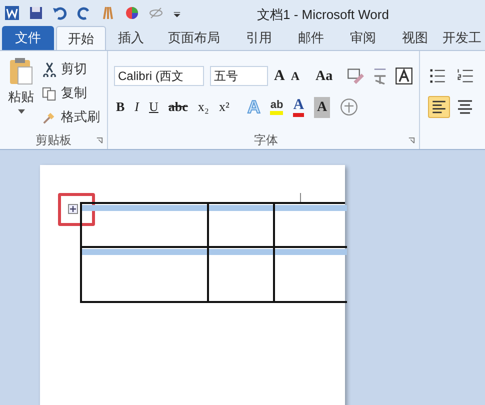  What do you see at coordinates (120, 107) in the screenshot?
I see `format-button: B` at bounding box center [120, 107].